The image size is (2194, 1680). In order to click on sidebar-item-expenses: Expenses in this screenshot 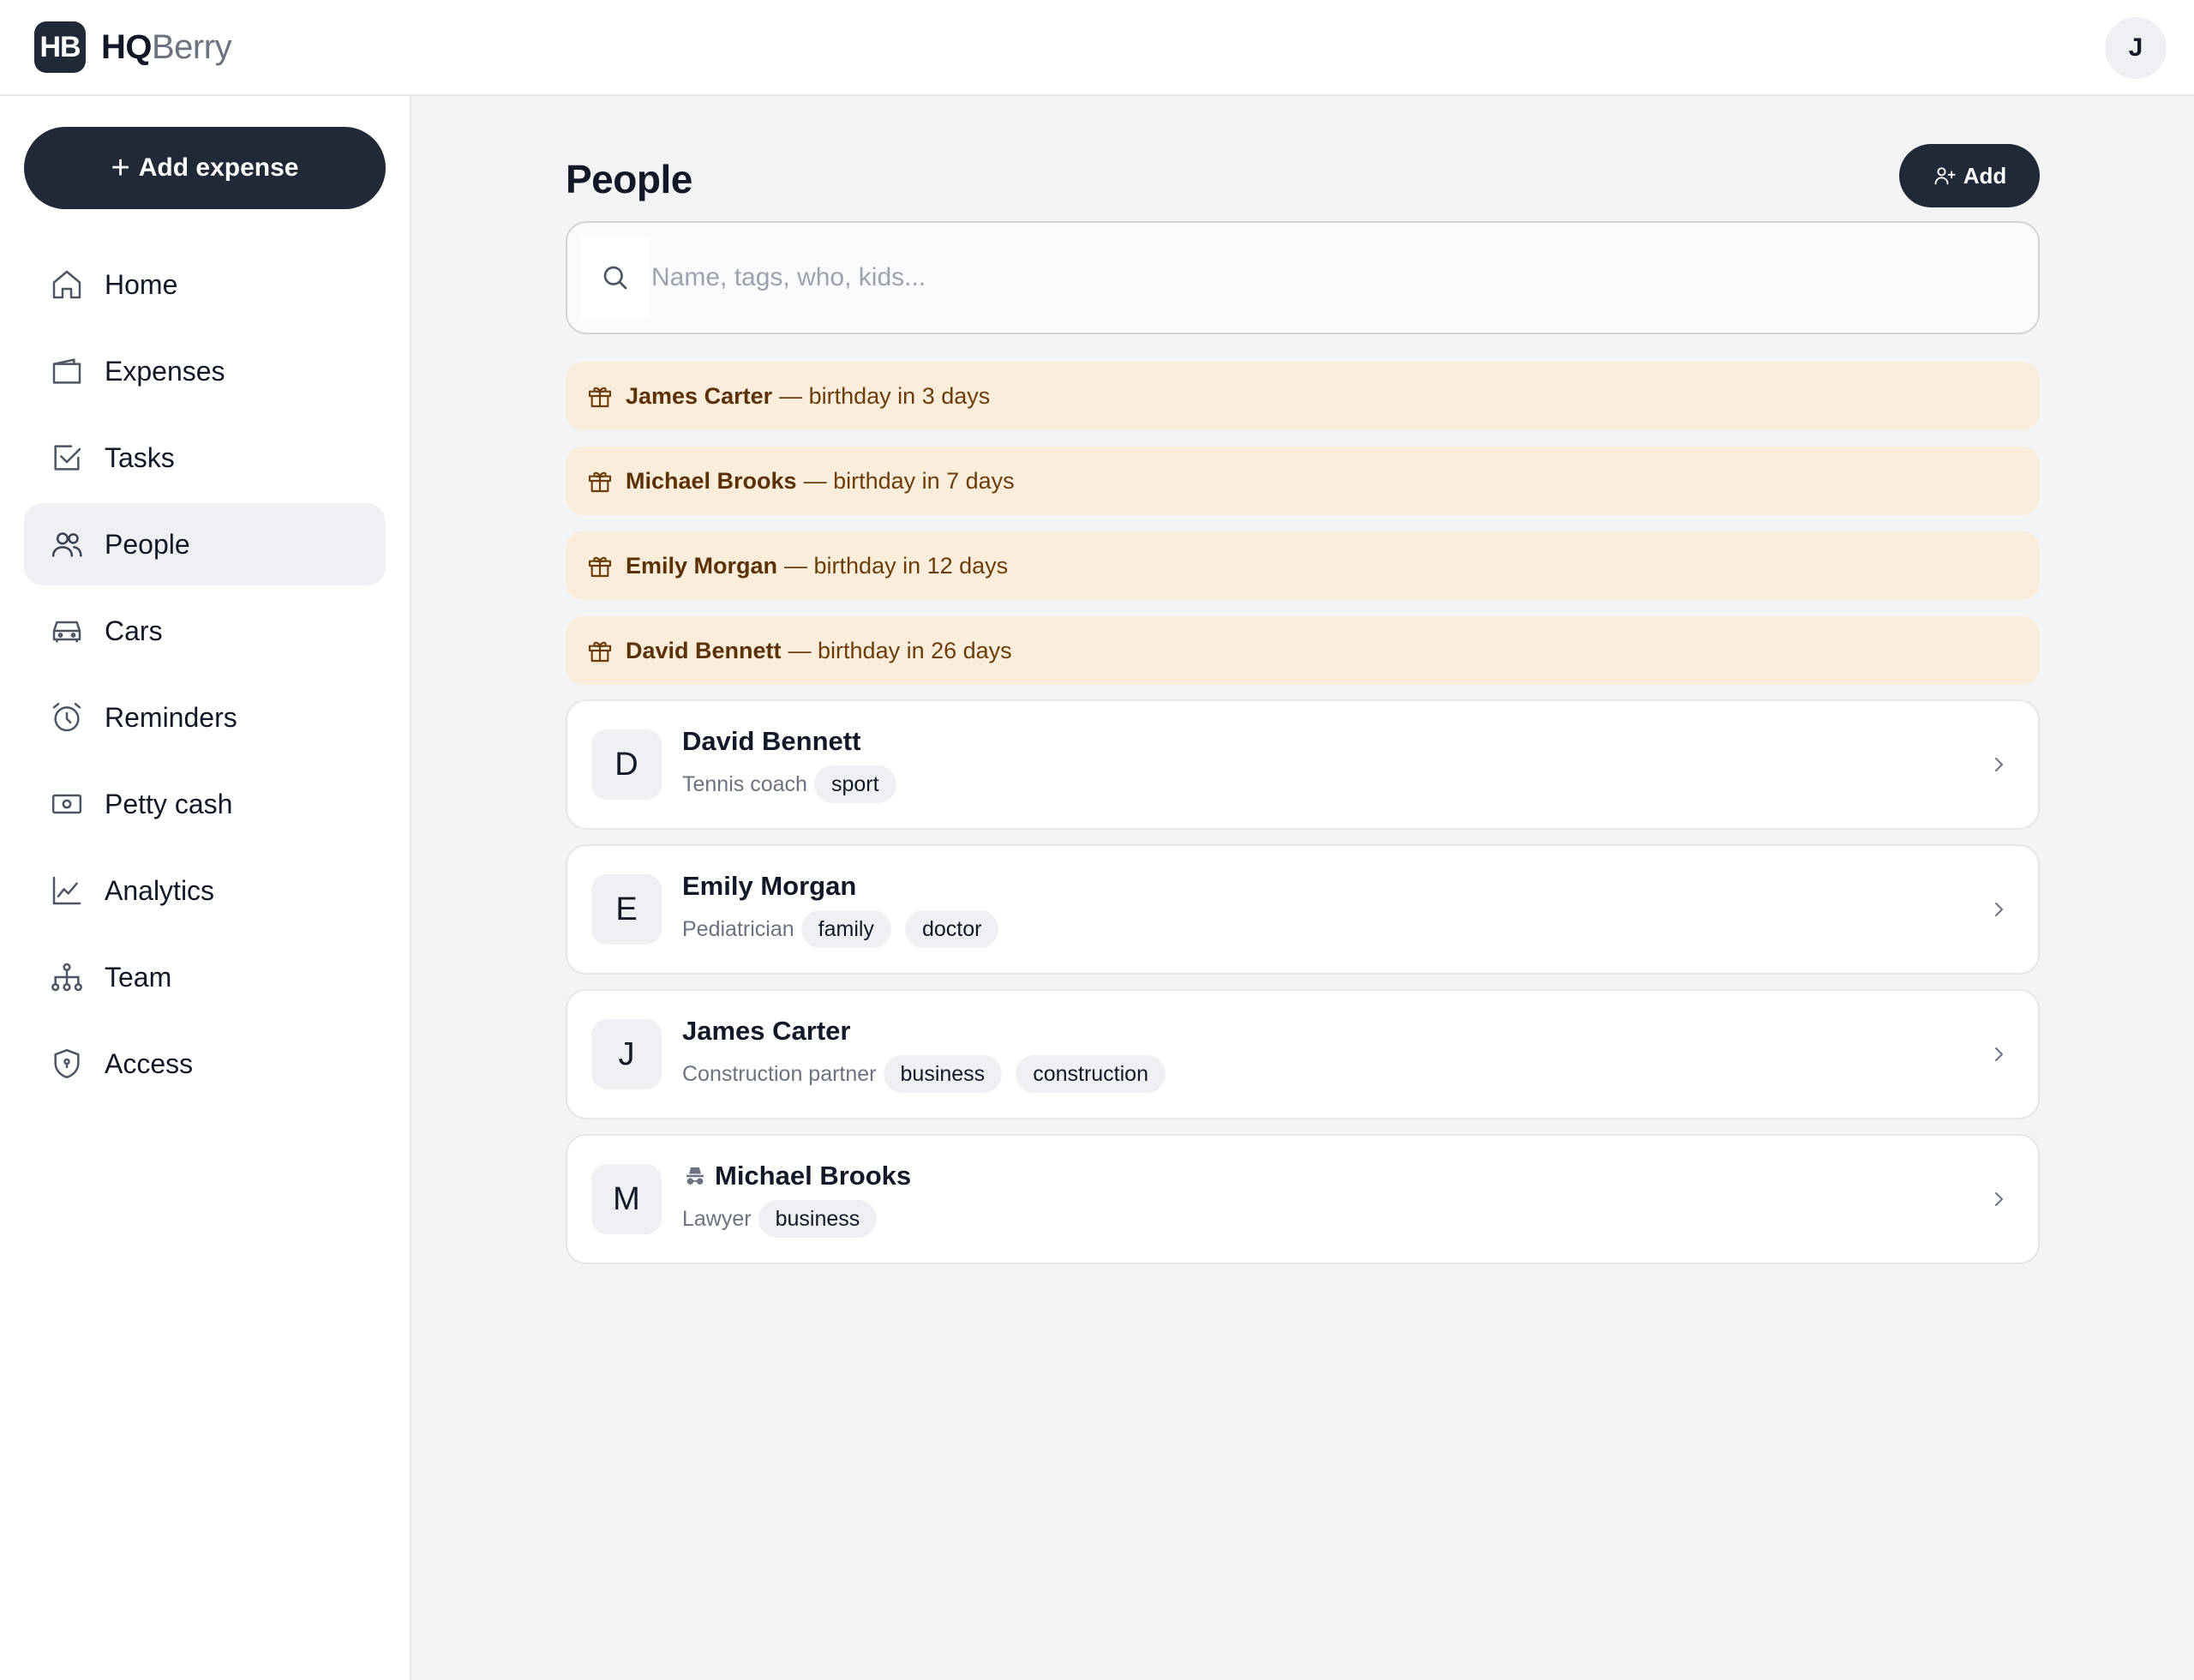, I will do `click(205, 371)`.